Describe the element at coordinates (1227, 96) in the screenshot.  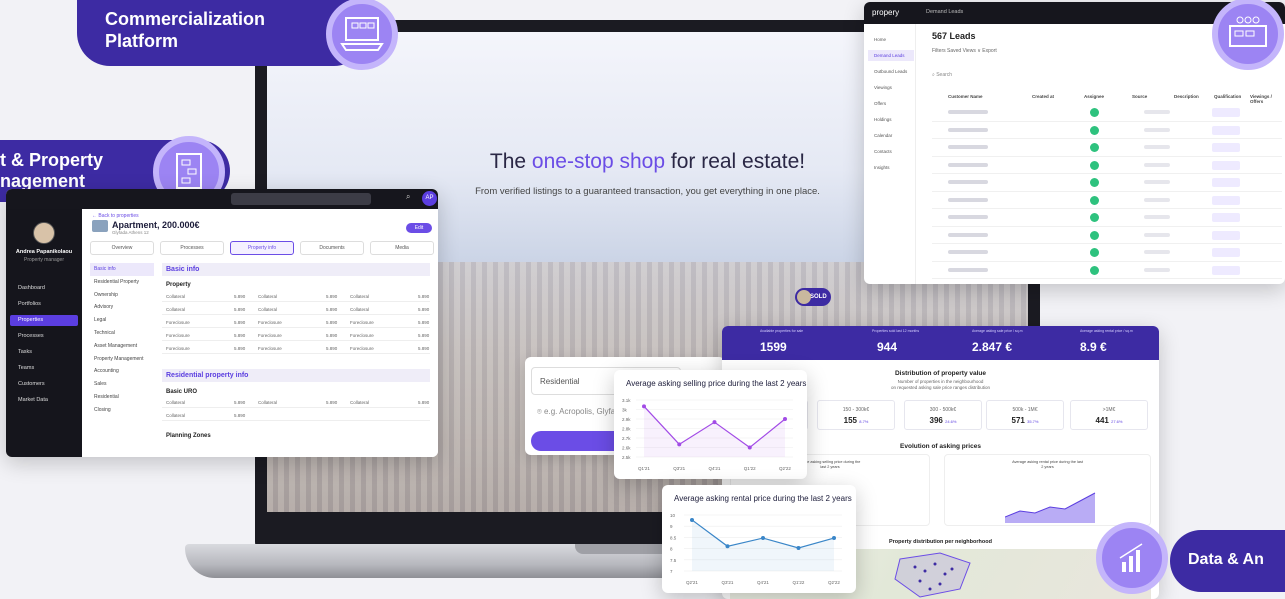
I see `col-qualification: Qualification` at that location.